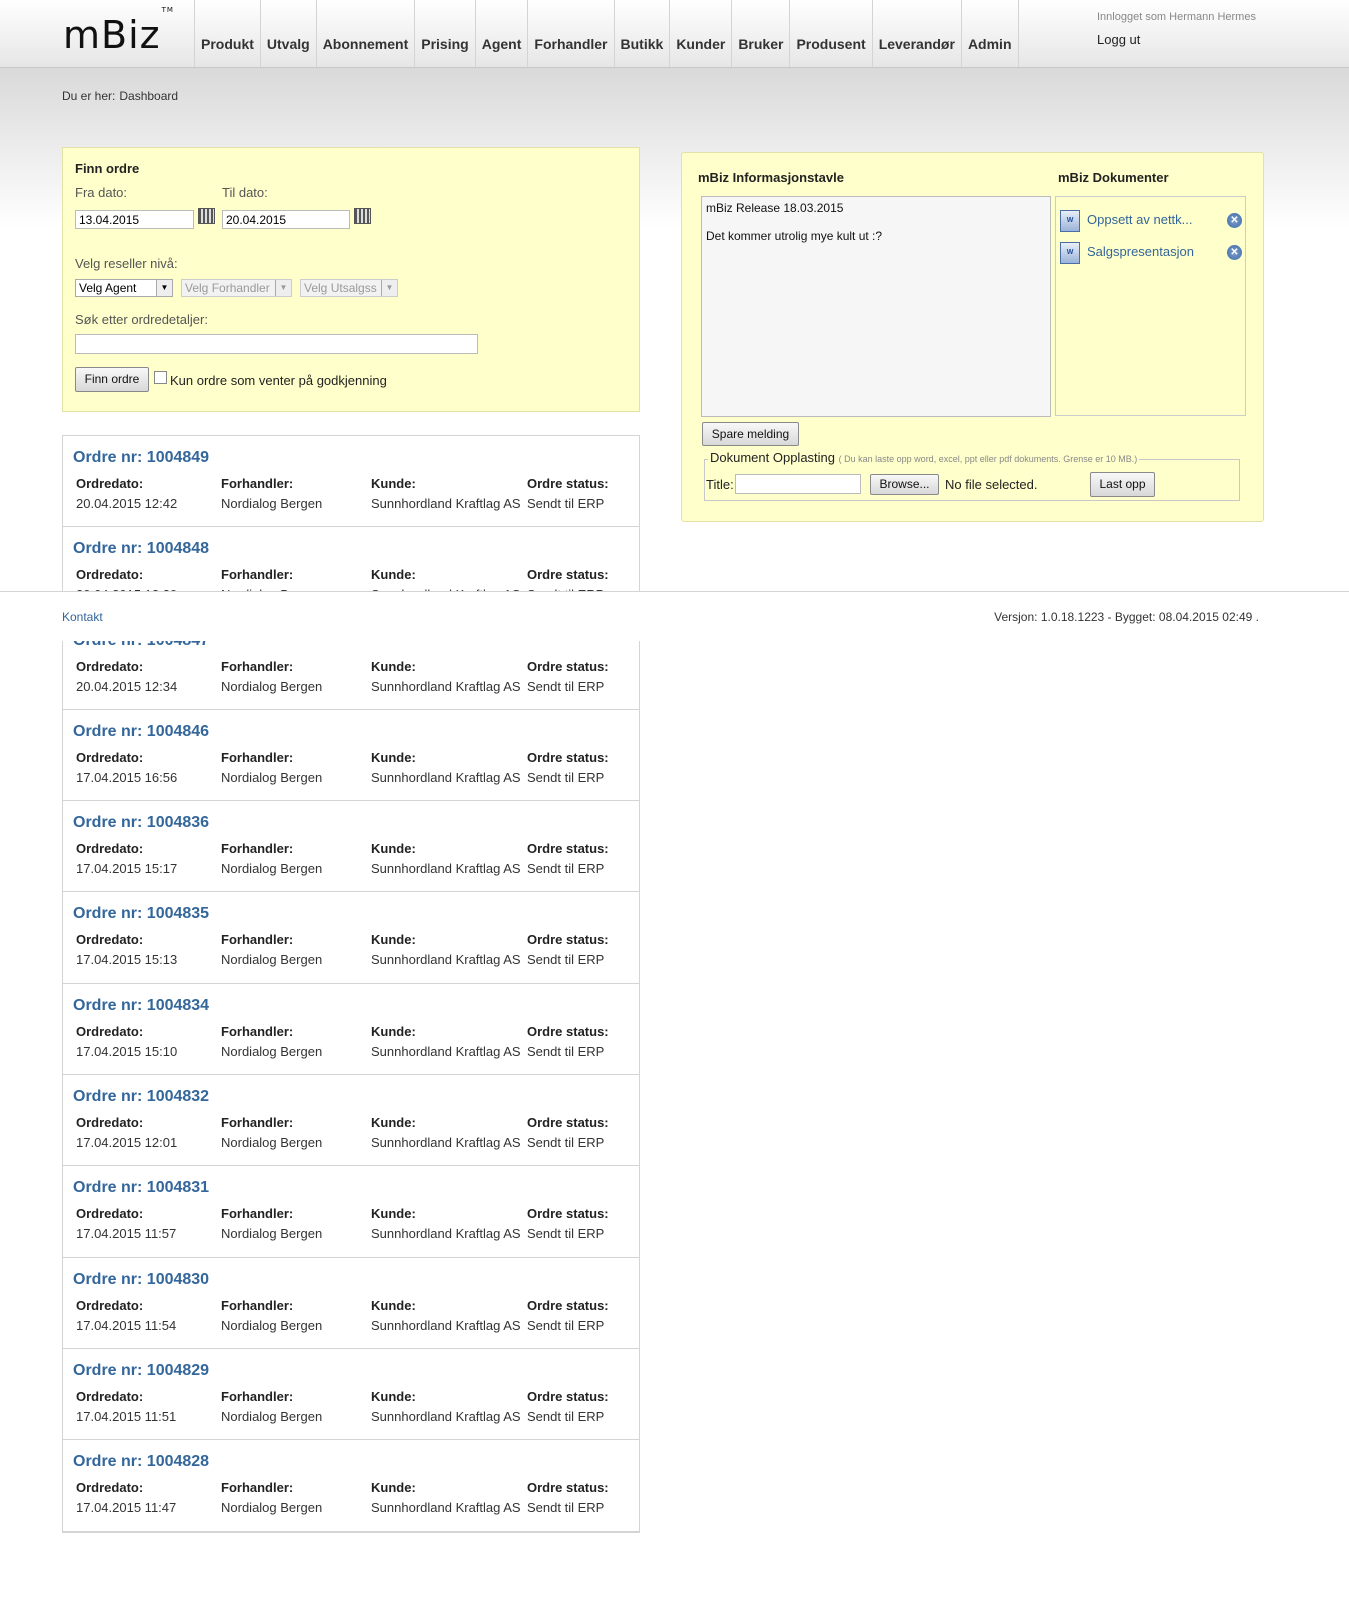  I want to click on order-search-input, so click(276, 344).